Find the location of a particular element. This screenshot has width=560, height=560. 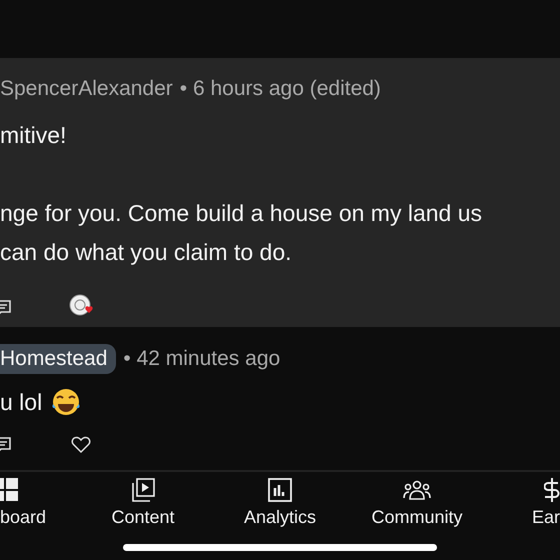

comment-time: • 6 hours ago (edited) is located at coordinates (280, 89).